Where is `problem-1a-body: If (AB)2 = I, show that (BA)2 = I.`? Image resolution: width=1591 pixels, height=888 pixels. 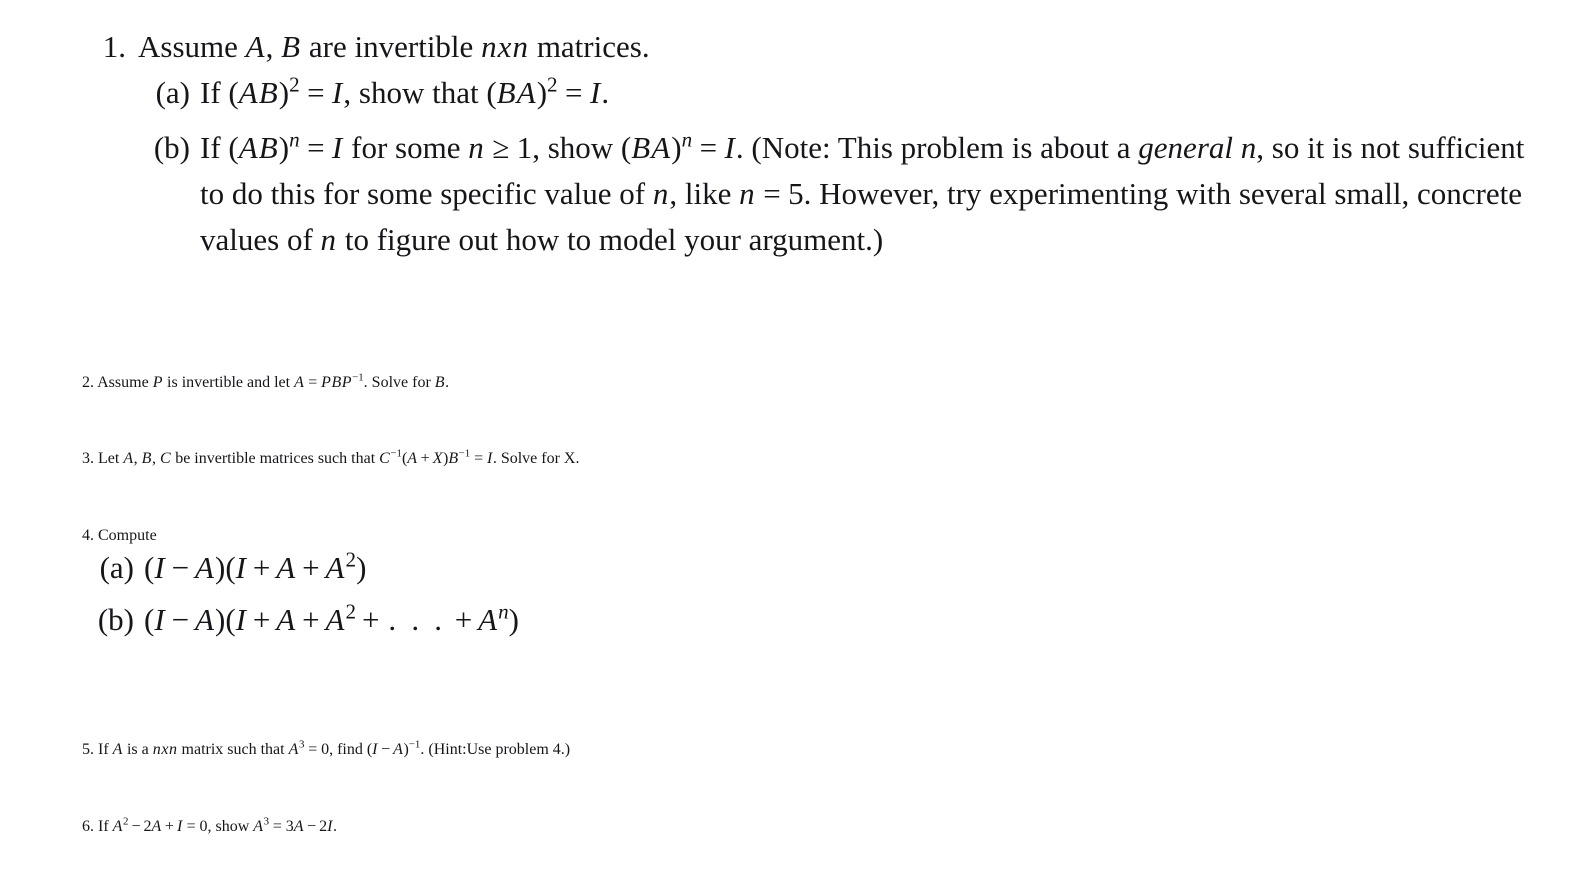 problem-1a-body: If (AB)2 = I, show that (BA)2 = I. is located at coordinates (404, 92).